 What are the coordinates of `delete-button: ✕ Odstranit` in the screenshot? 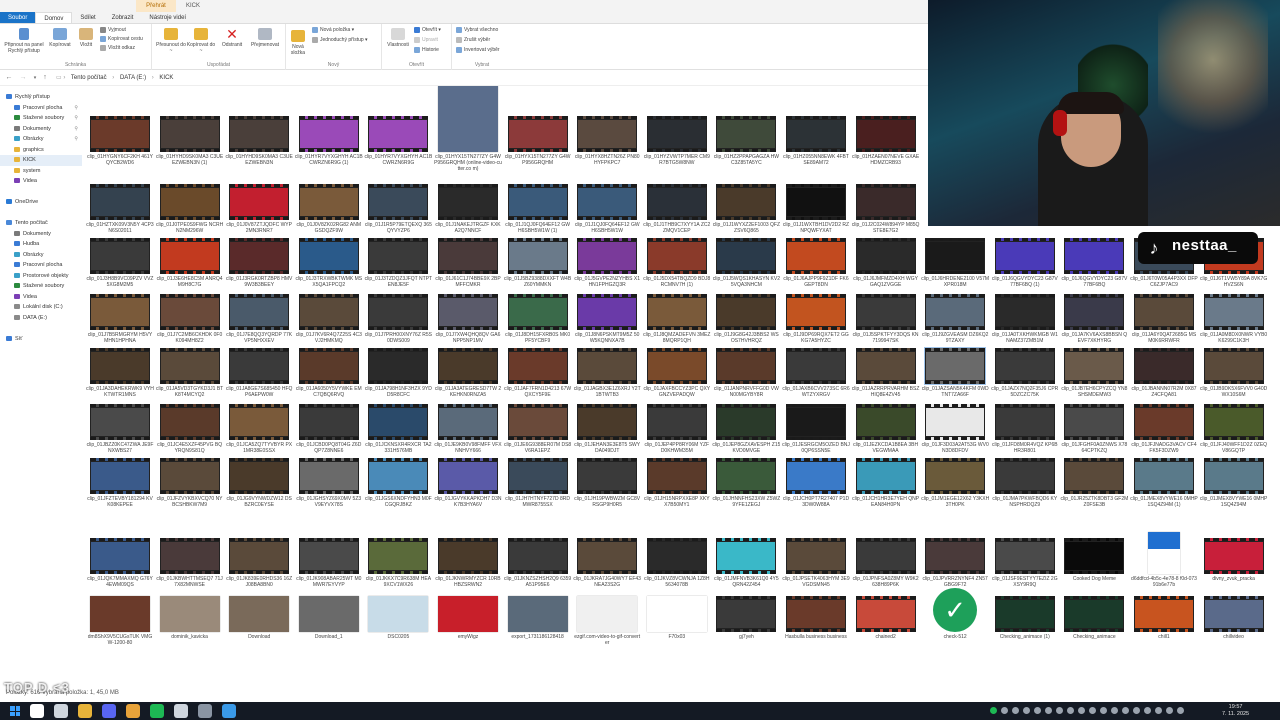 It's located at (232, 37).